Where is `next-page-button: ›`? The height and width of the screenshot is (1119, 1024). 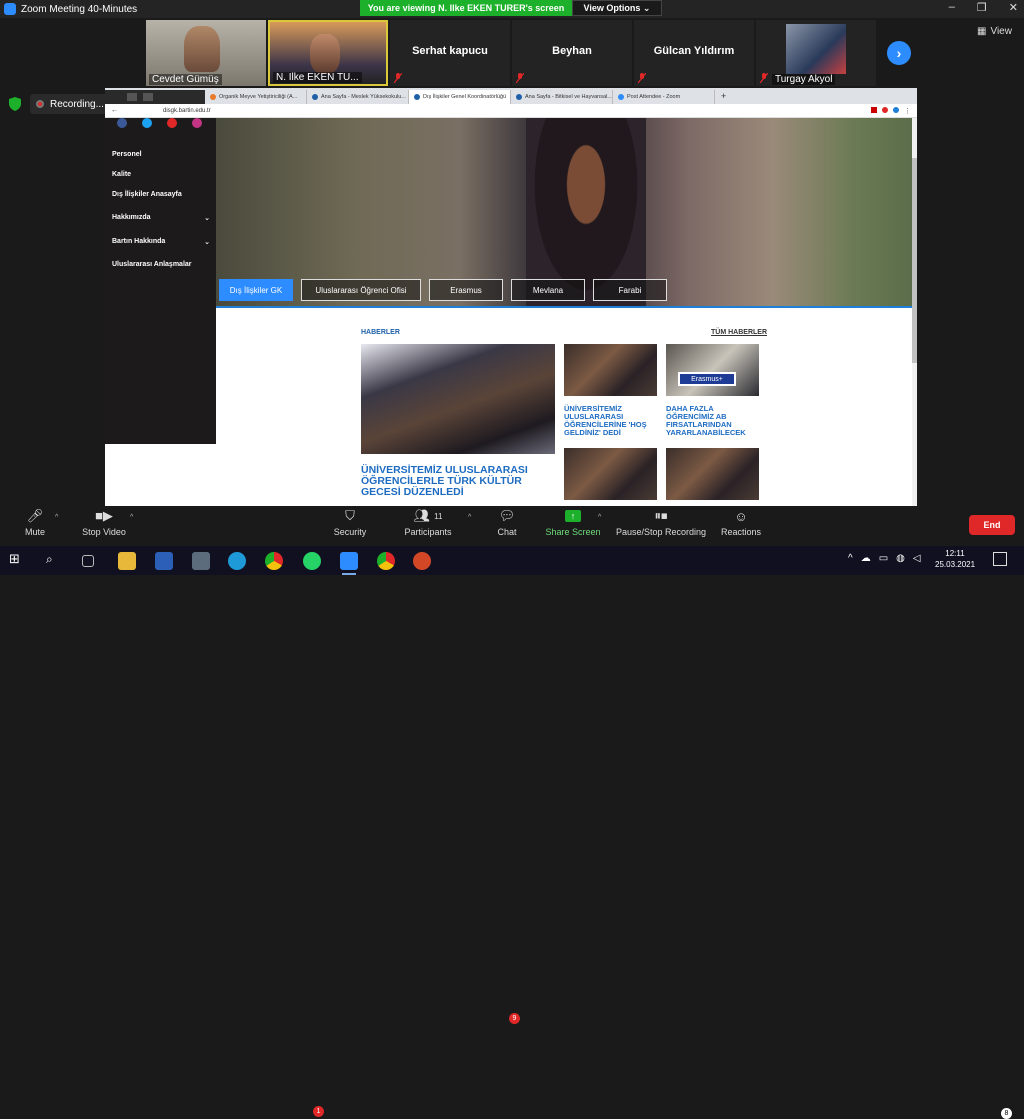
next-page-button: › is located at coordinates (899, 53).